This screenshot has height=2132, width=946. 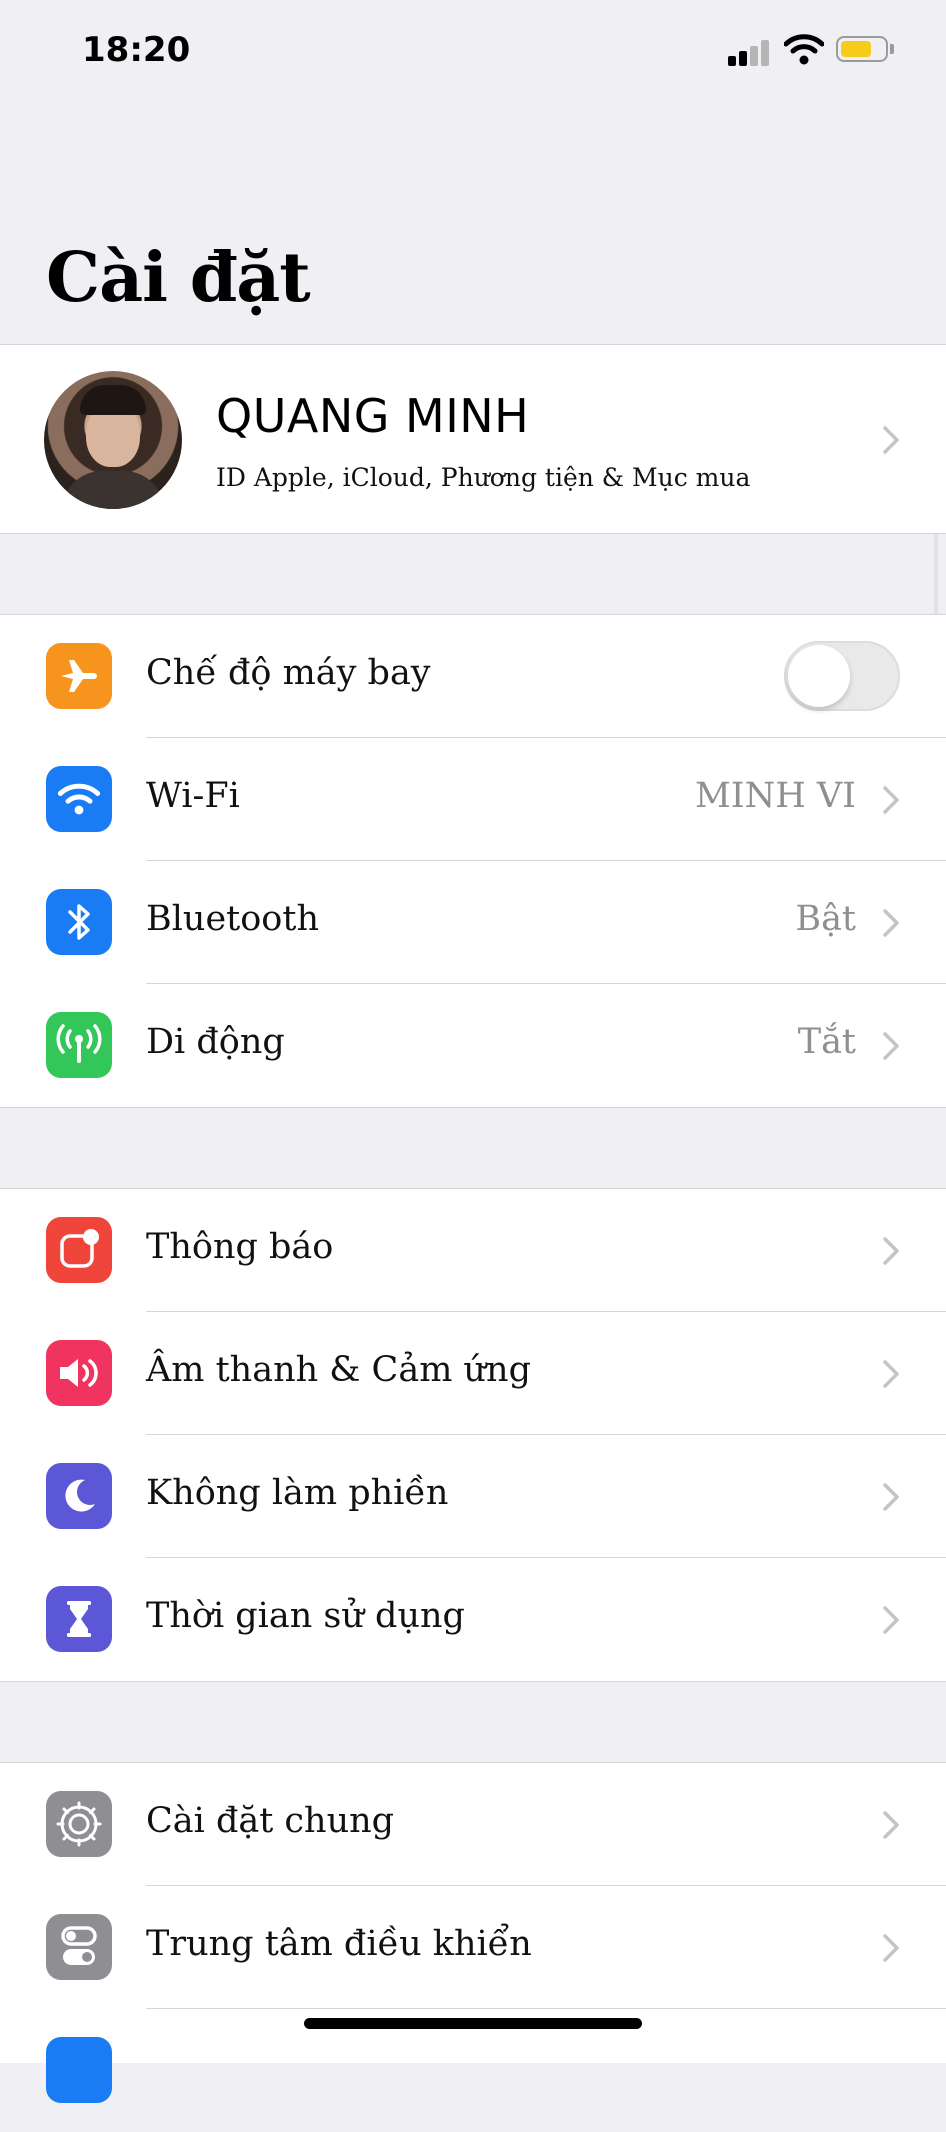 What do you see at coordinates (338, 1370) in the screenshot?
I see `sounds-haptics-label: Âm thanh & Cảm ứng` at bounding box center [338, 1370].